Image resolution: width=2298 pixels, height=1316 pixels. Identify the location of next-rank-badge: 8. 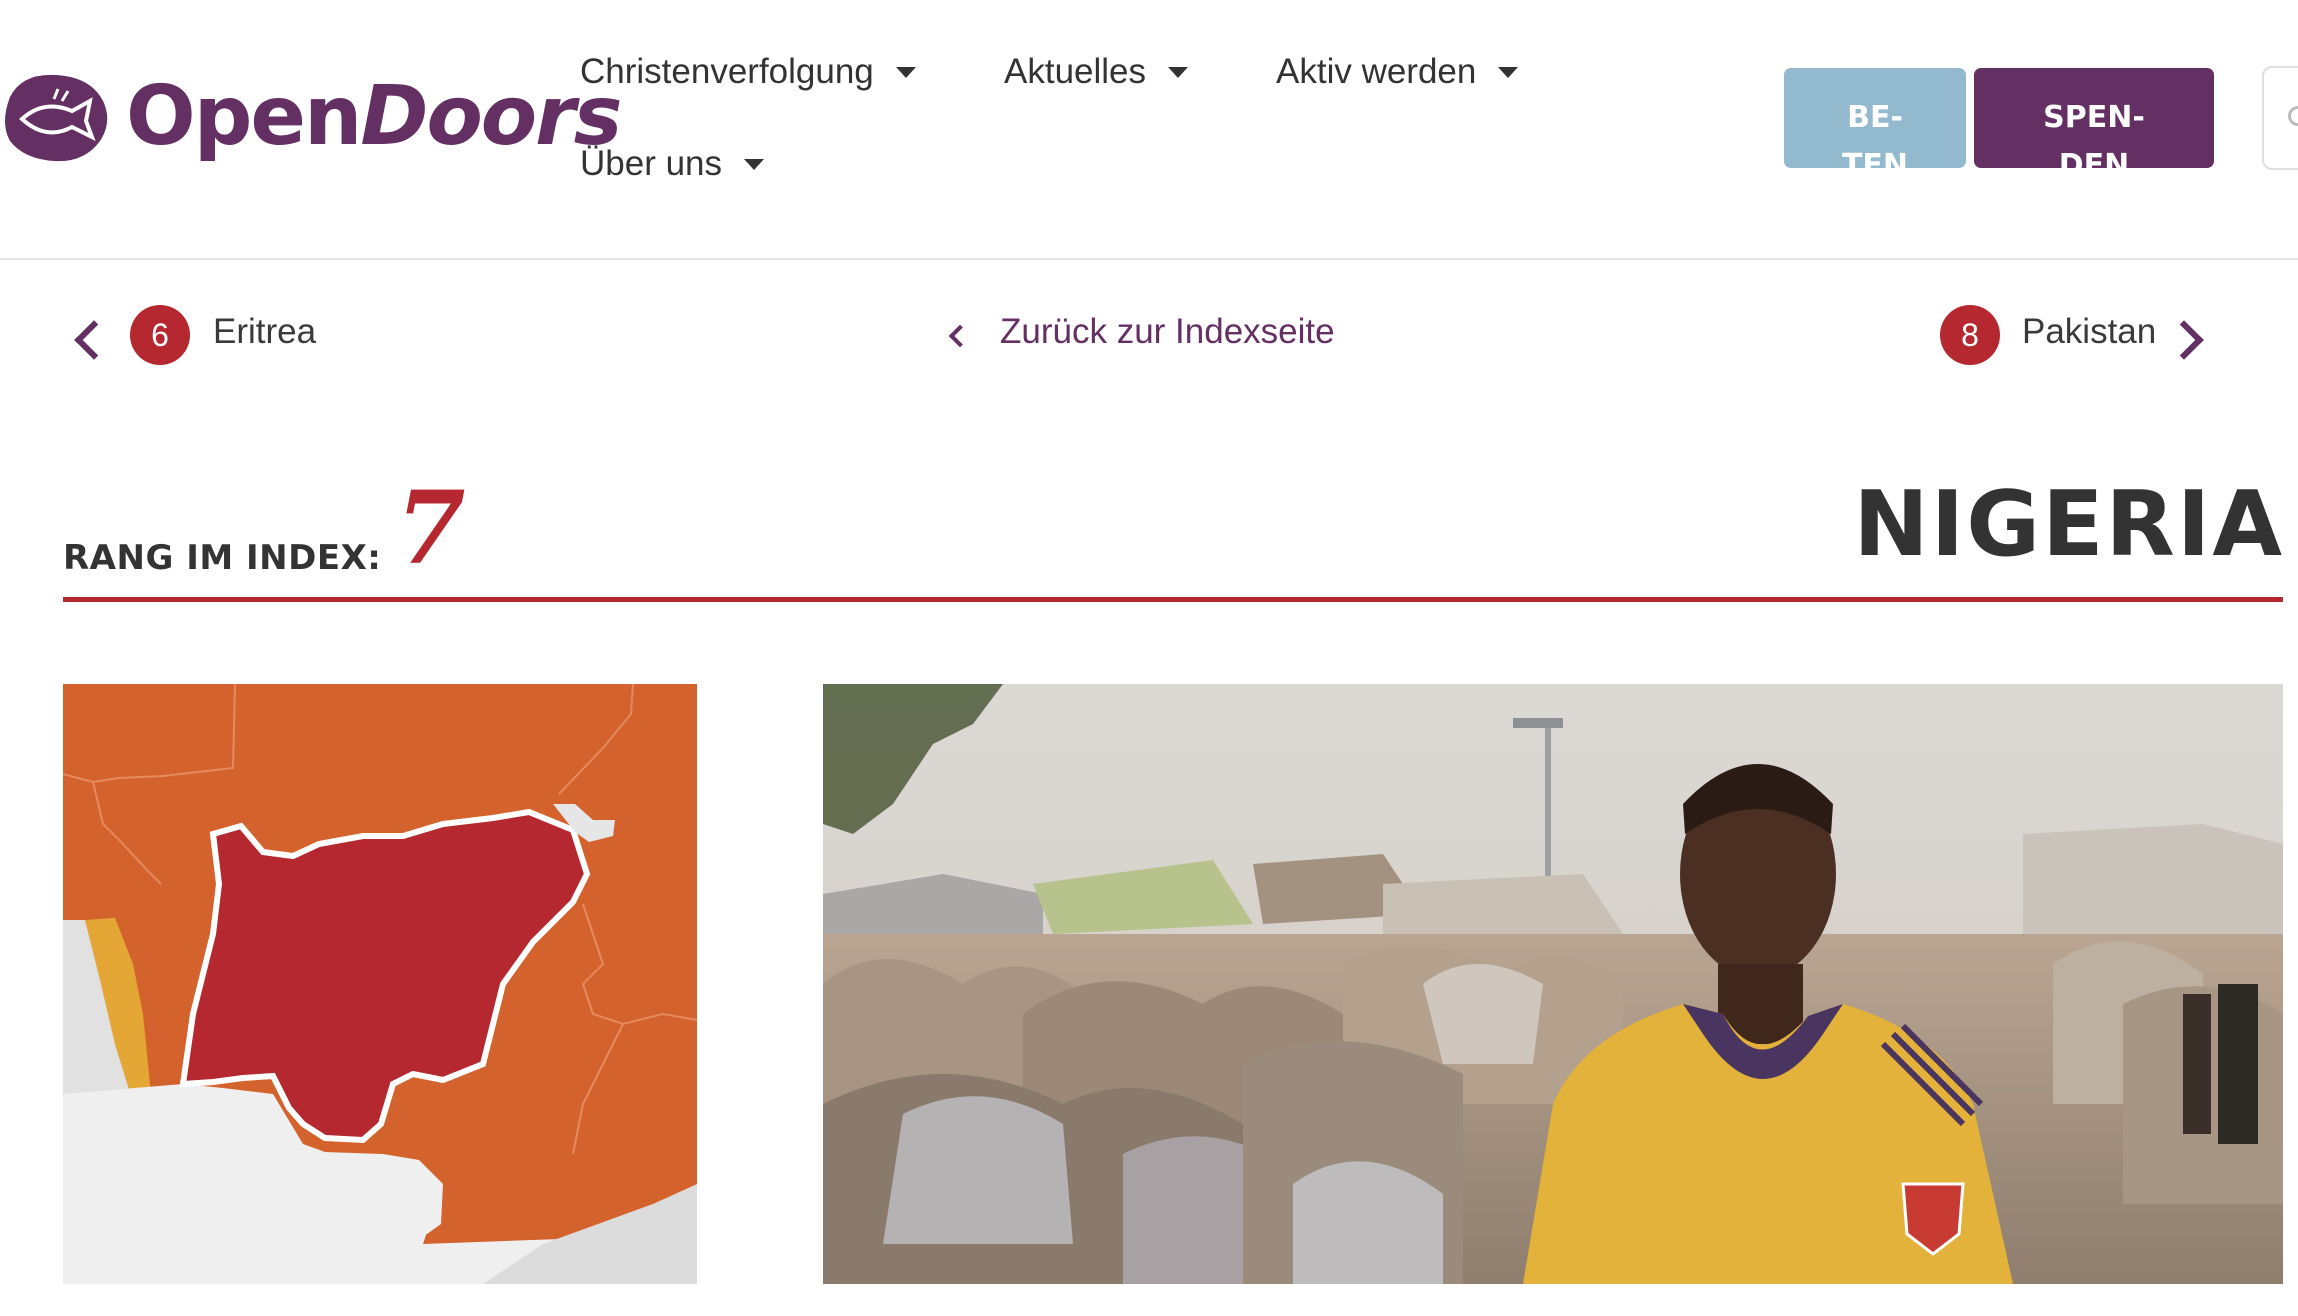
(1970, 335).